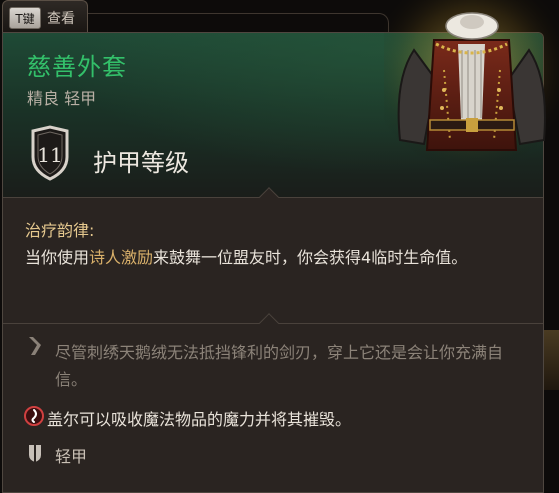 Image resolution: width=559 pixels, height=493 pixels. Describe the element at coordinates (310, 257) in the screenshot. I see `passive-desc-suffix: 来鼓舞一位盟友时，你会获得4临时生命值。` at that location.